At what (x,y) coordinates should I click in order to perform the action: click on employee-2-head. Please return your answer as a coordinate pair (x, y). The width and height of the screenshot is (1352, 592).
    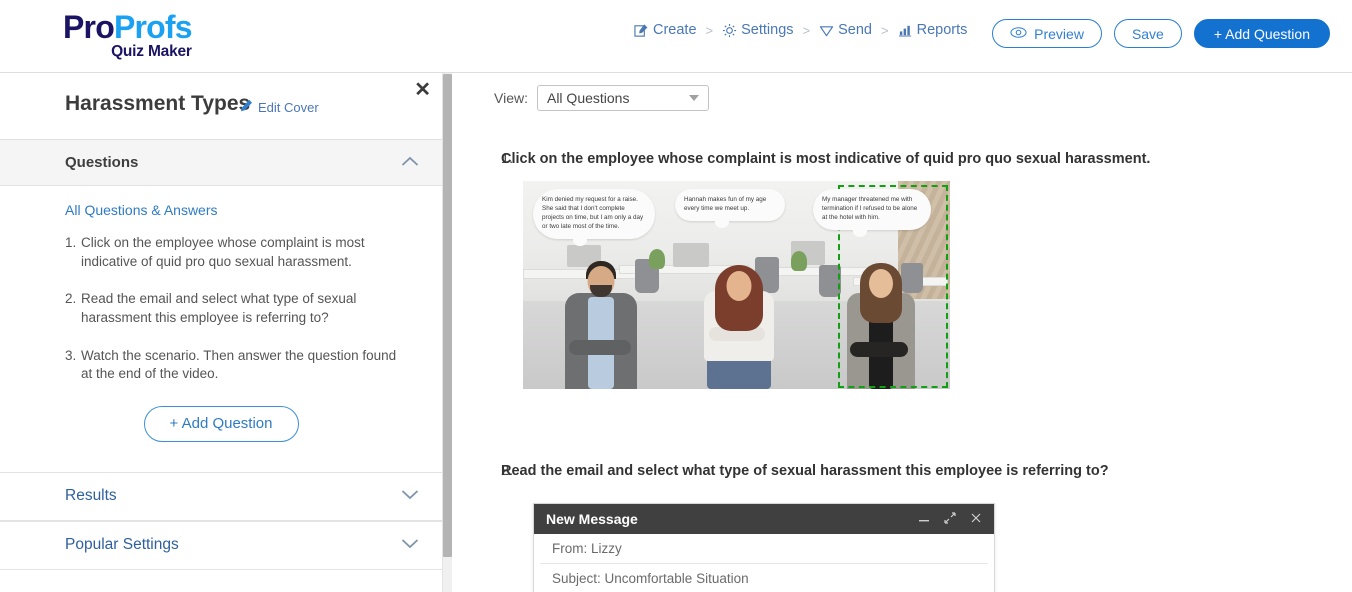
    Looking at the image, I should click on (739, 286).